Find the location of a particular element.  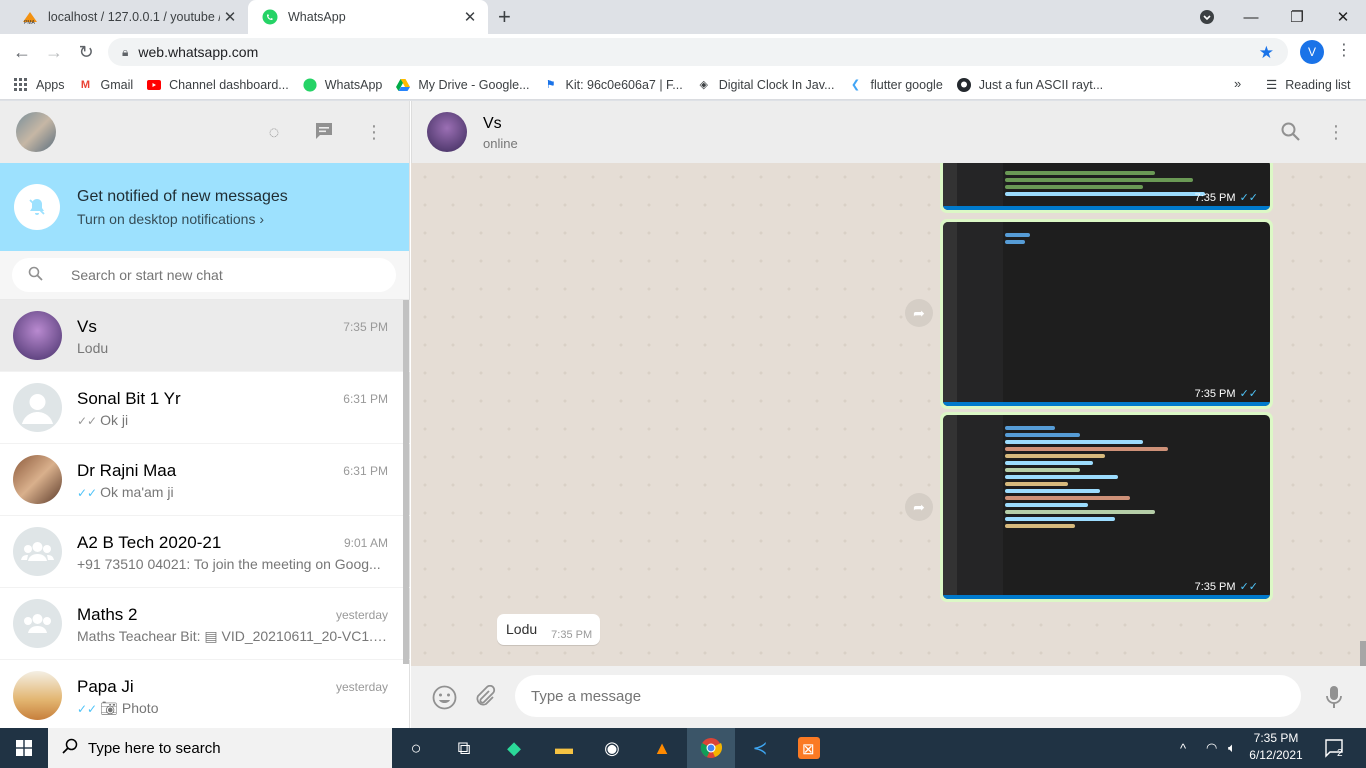

conversation-scrollbar is located at coordinates (1363, 653).